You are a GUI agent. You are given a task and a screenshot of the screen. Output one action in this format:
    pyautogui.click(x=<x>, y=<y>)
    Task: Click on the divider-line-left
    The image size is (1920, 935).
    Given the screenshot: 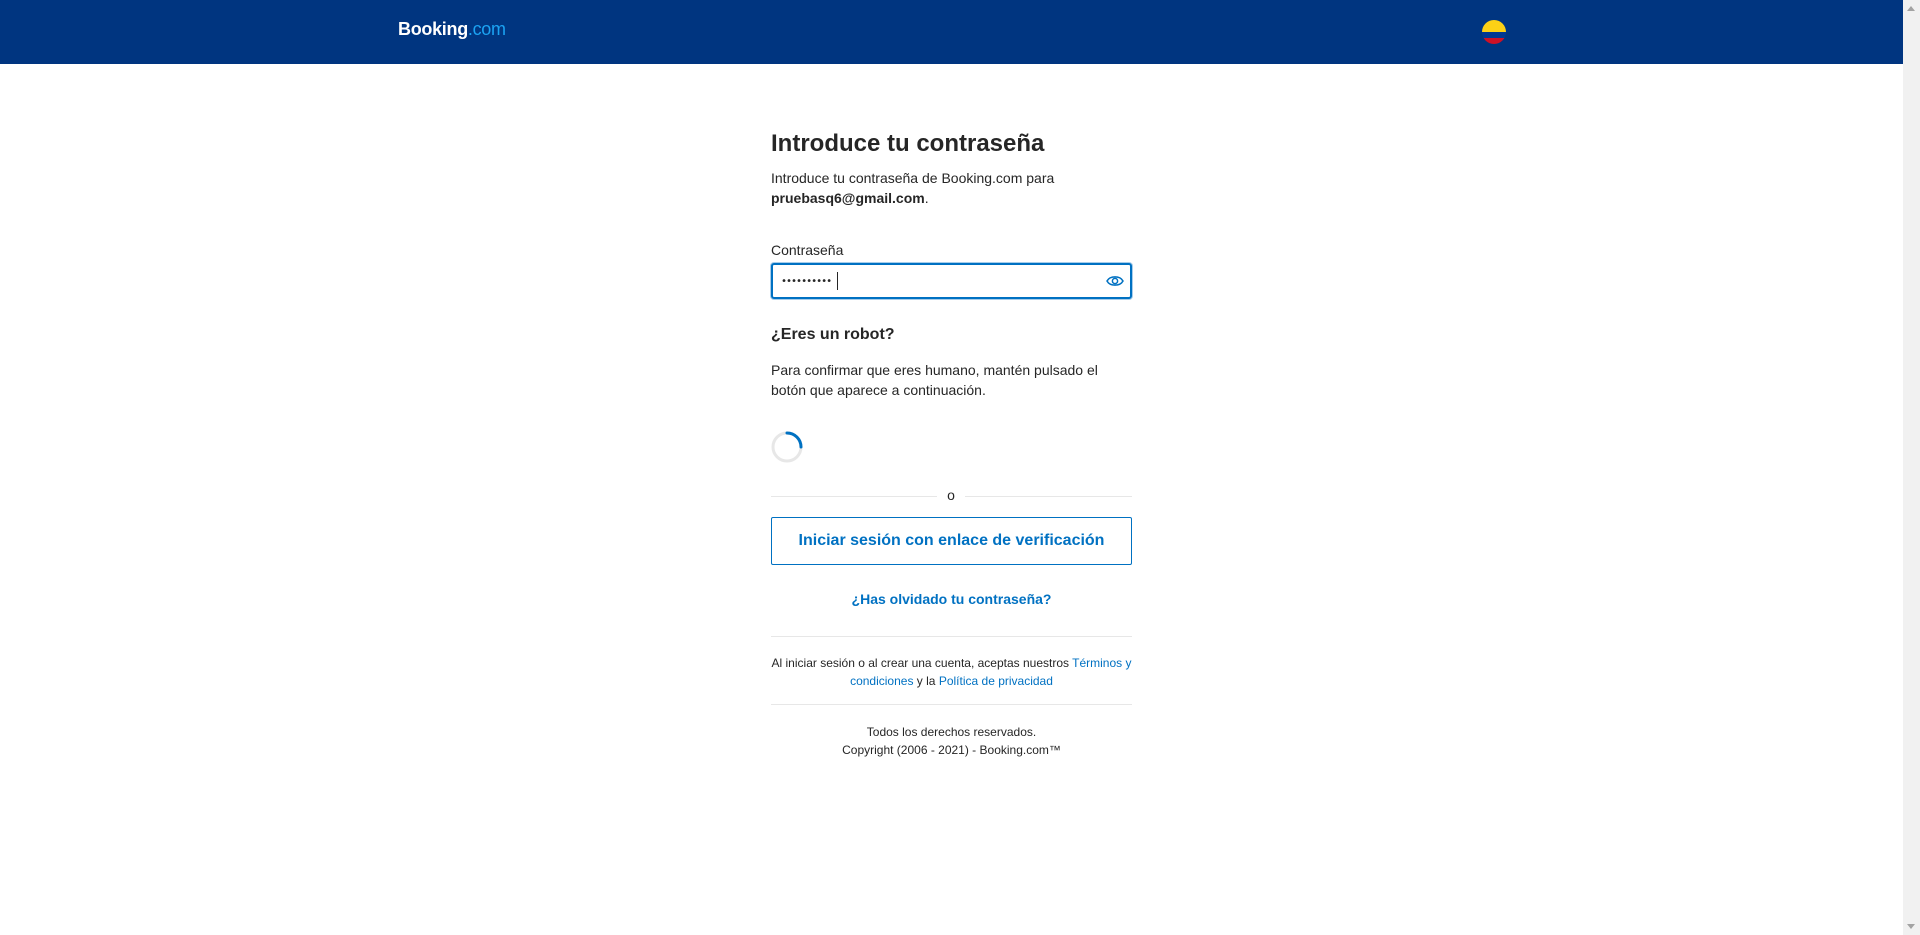 What is the action you would take?
    pyautogui.click(x=854, y=496)
    